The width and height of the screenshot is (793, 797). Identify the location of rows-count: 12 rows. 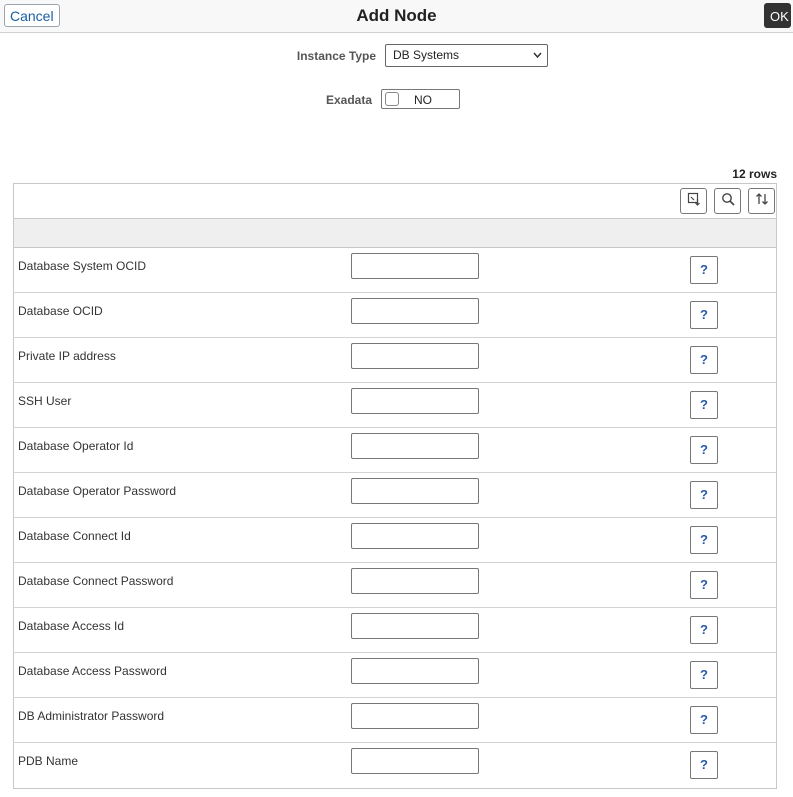
(754, 174).